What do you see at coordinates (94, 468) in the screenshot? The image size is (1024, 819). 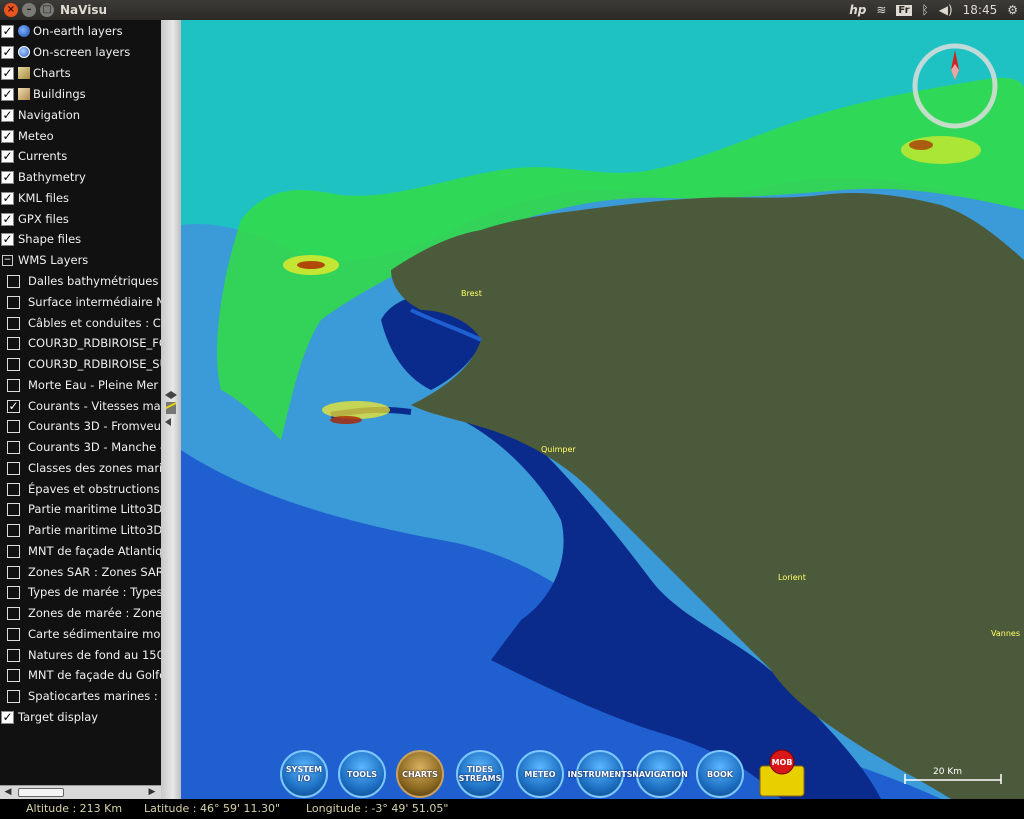 I see `layer-label: Classes des zones maritin` at bounding box center [94, 468].